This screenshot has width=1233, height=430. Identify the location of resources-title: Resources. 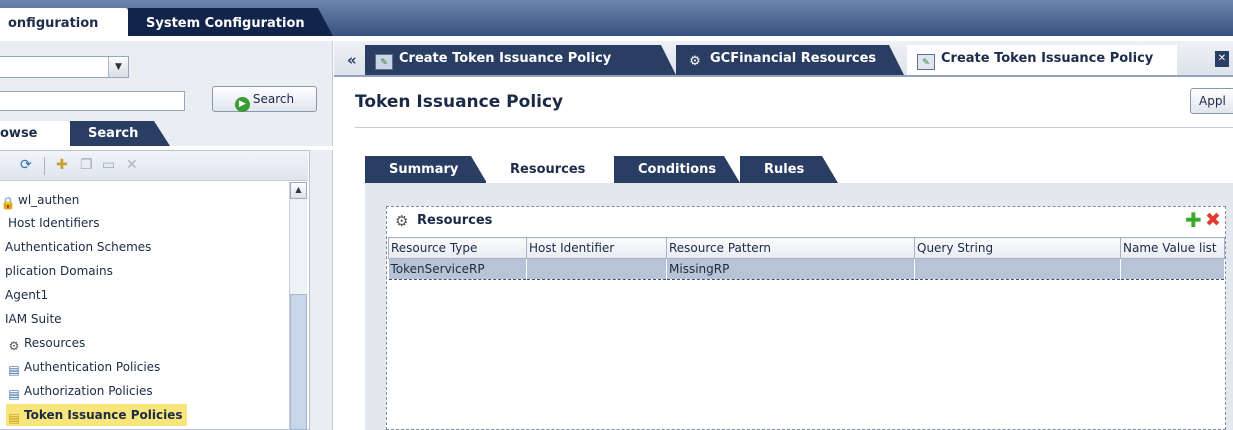
(455, 220).